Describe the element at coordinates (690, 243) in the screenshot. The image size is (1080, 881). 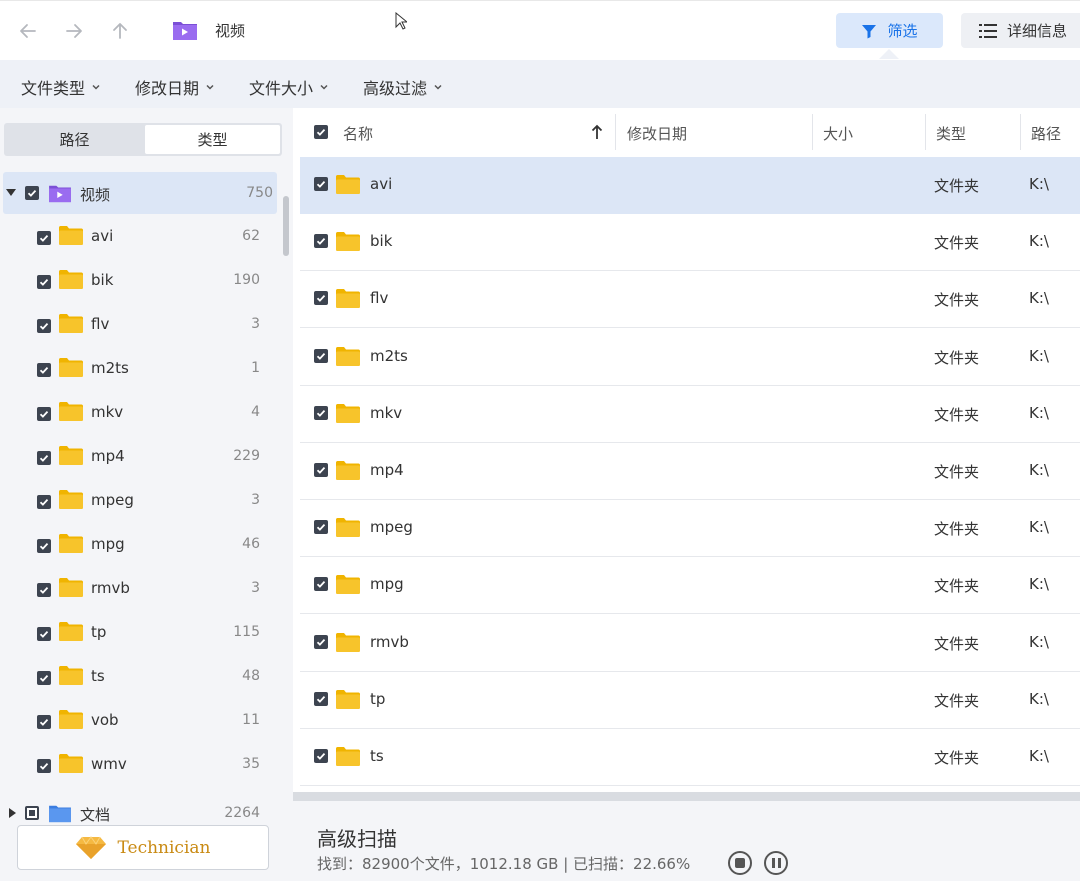
I see `table-row: bik 文件夹 K:\` at that location.